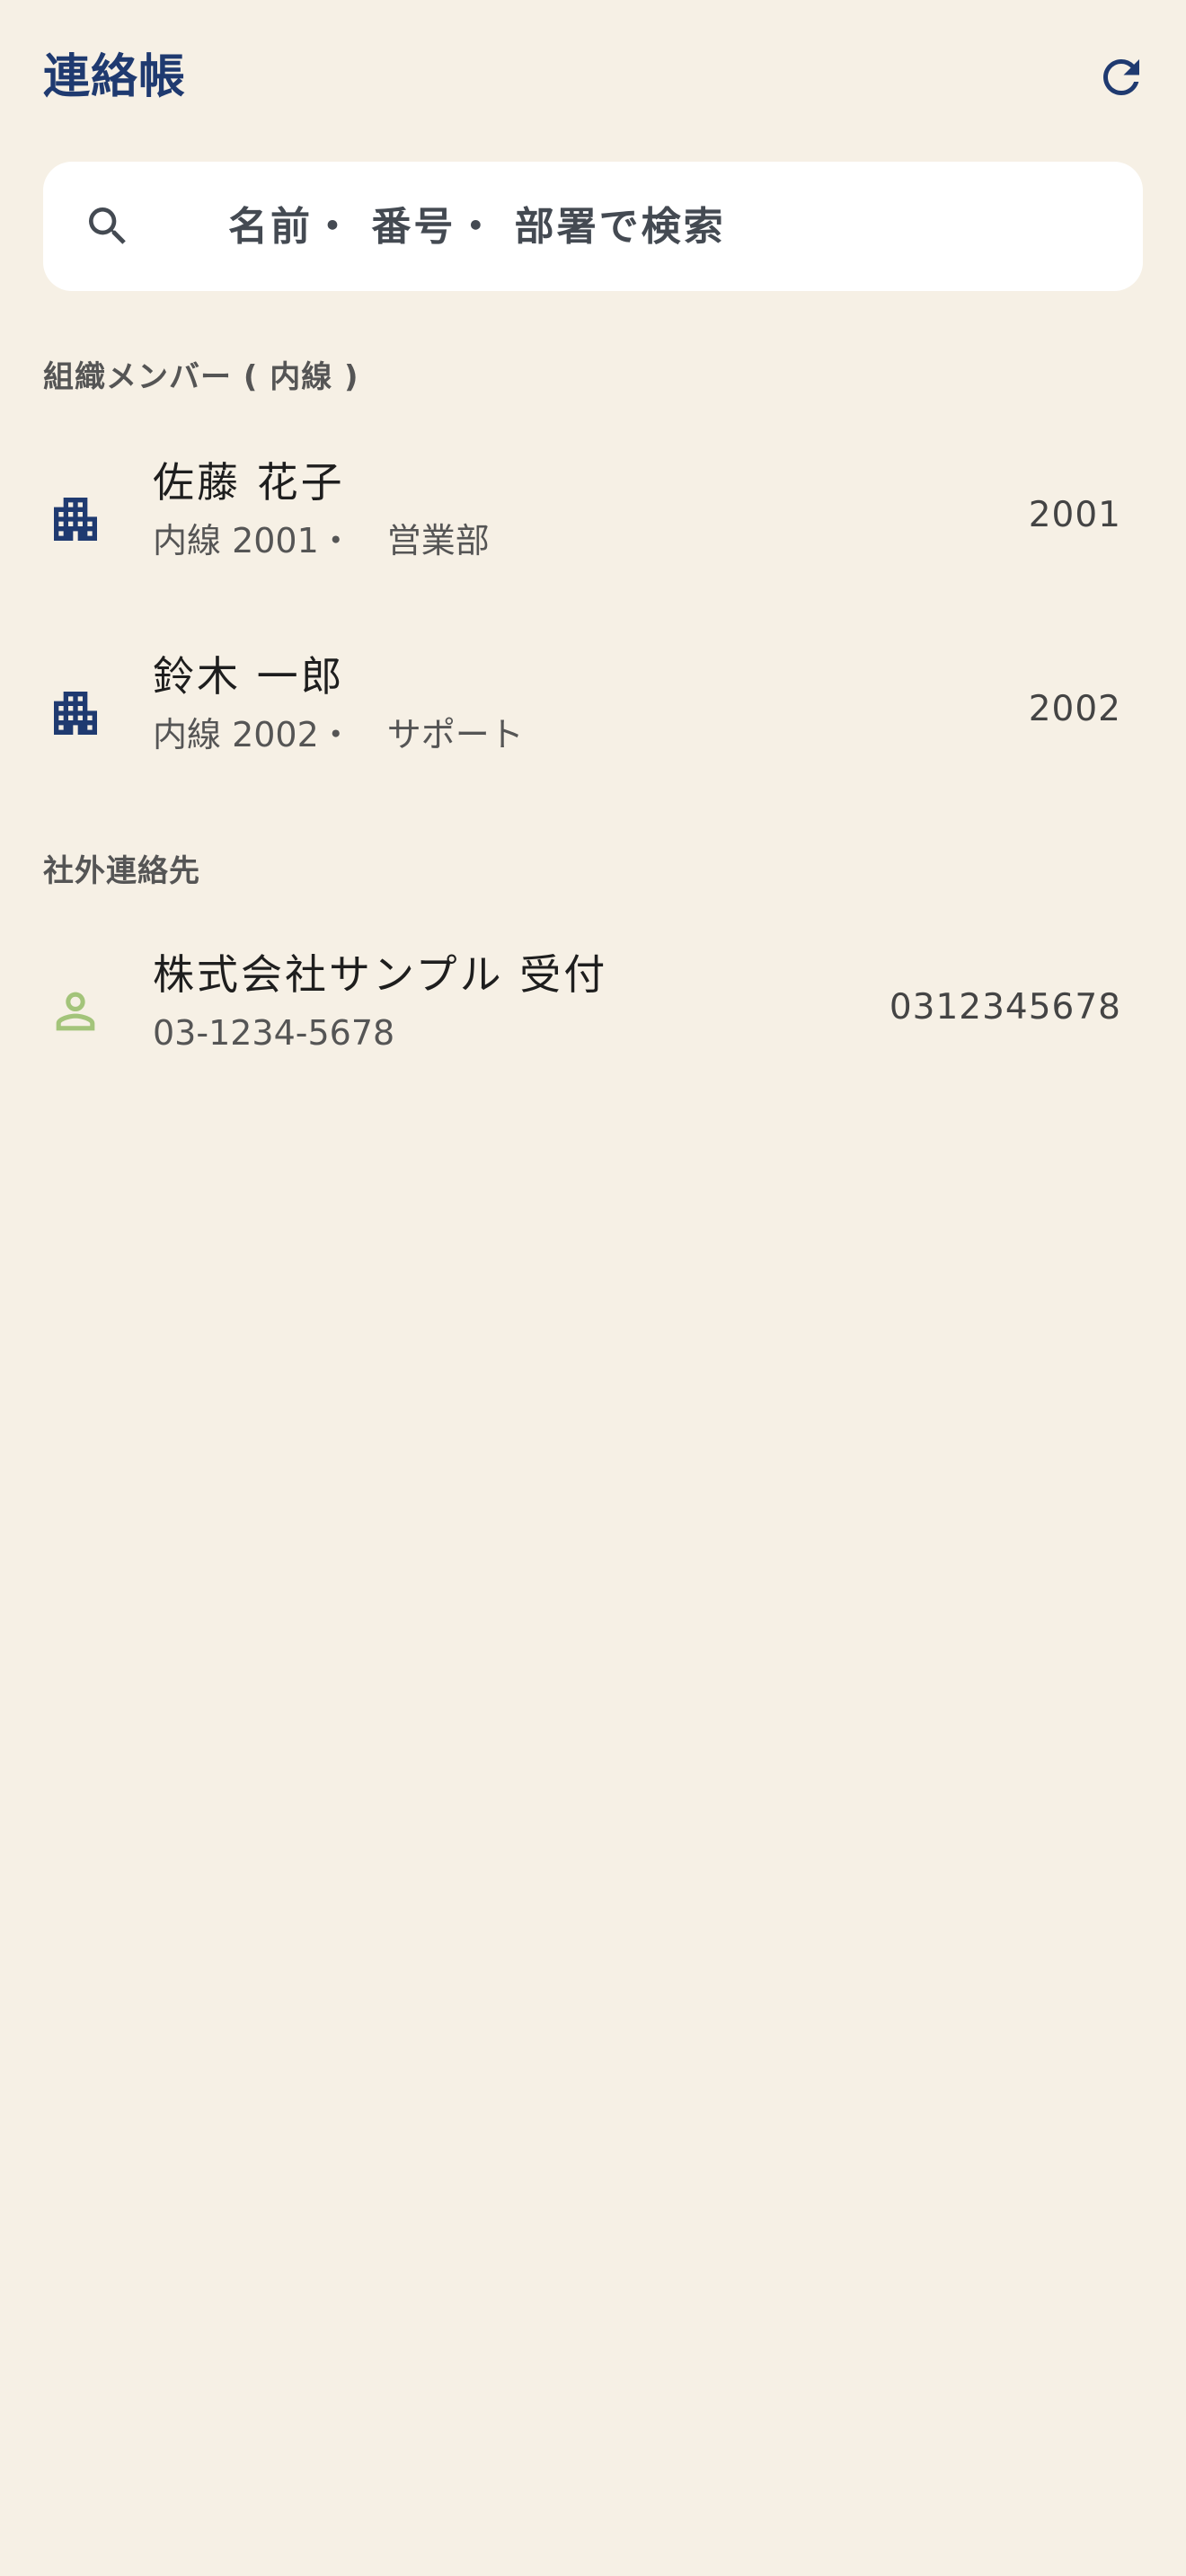  I want to click on search-bar, so click(593, 226).